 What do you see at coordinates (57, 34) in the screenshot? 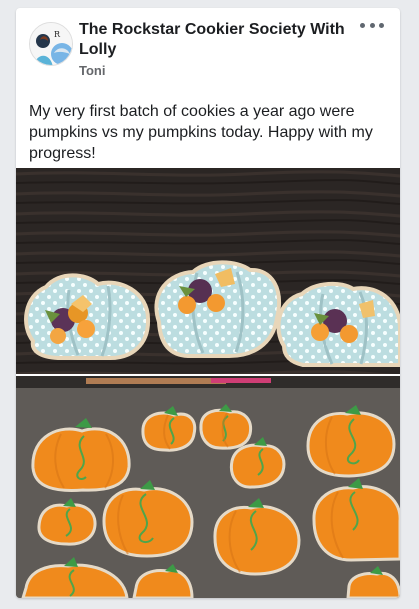
I see `svg-text: R` at bounding box center [57, 34].